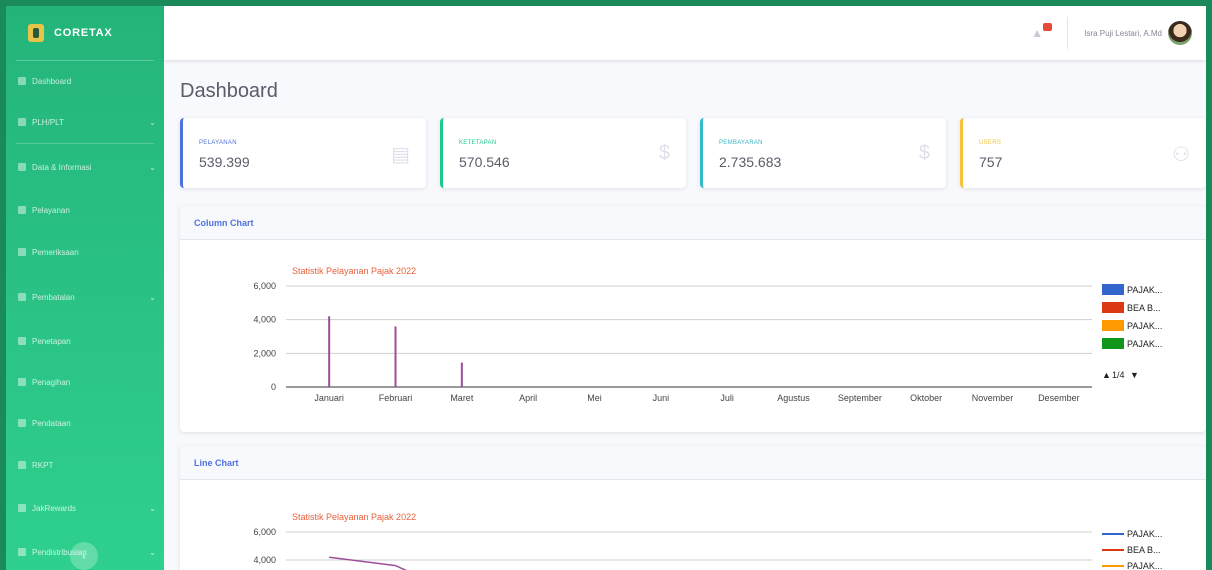 The image size is (1212, 570). What do you see at coordinates (85, 210) in the screenshot?
I see `sidebar-item-pelayanan: Pelayanan` at bounding box center [85, 210].